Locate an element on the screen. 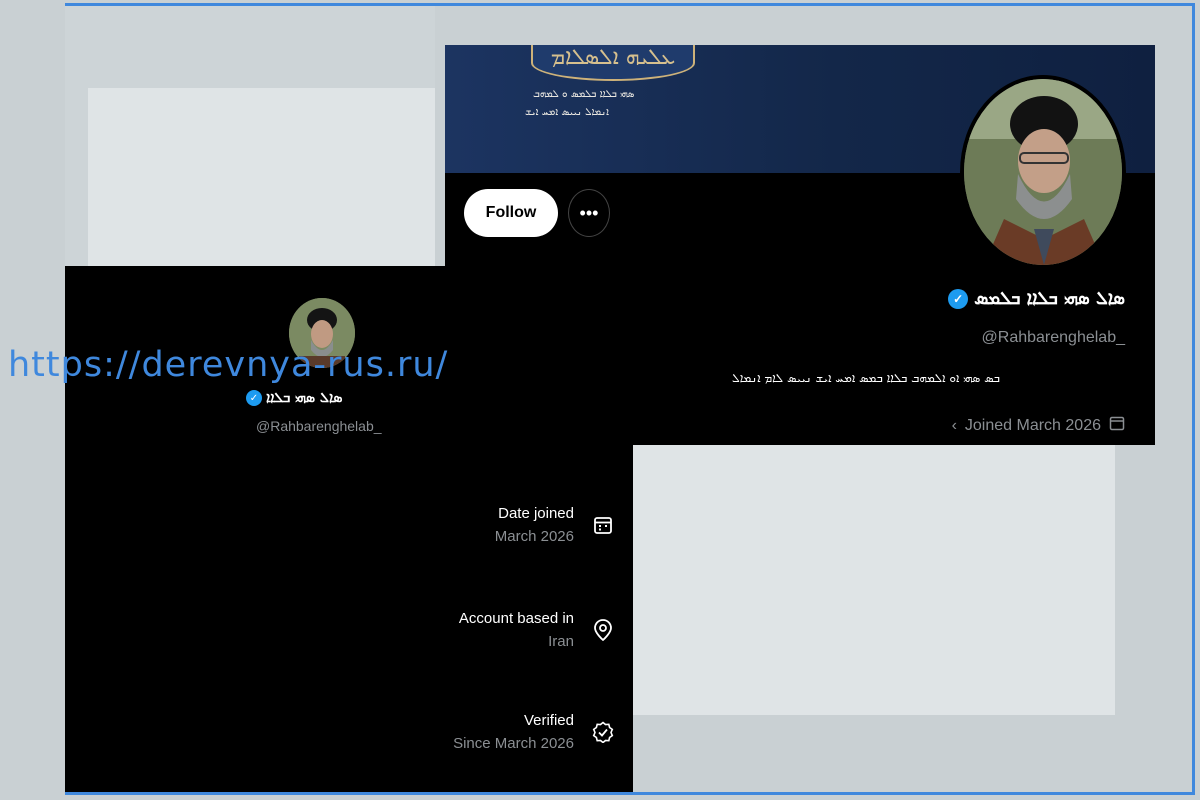 This screenshot has height=800, width=1200. profile-handle: @Rahbarenghelab_ is located at coordinates (1053, 337).